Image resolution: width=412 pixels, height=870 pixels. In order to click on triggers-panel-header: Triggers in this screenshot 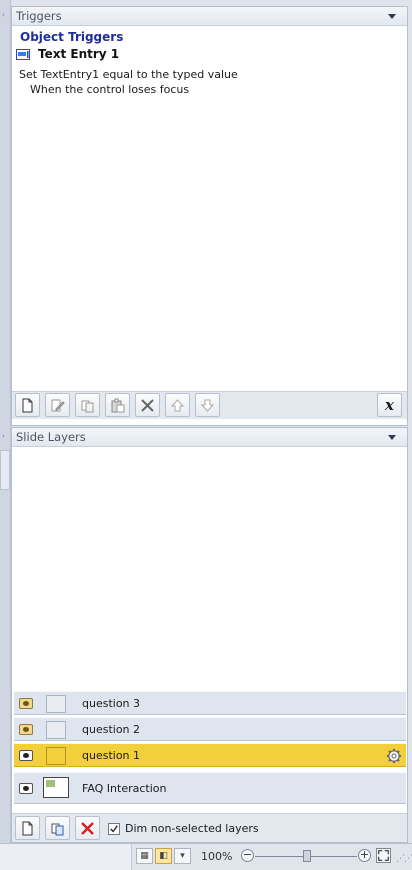, I will do `click(209, 16)`.